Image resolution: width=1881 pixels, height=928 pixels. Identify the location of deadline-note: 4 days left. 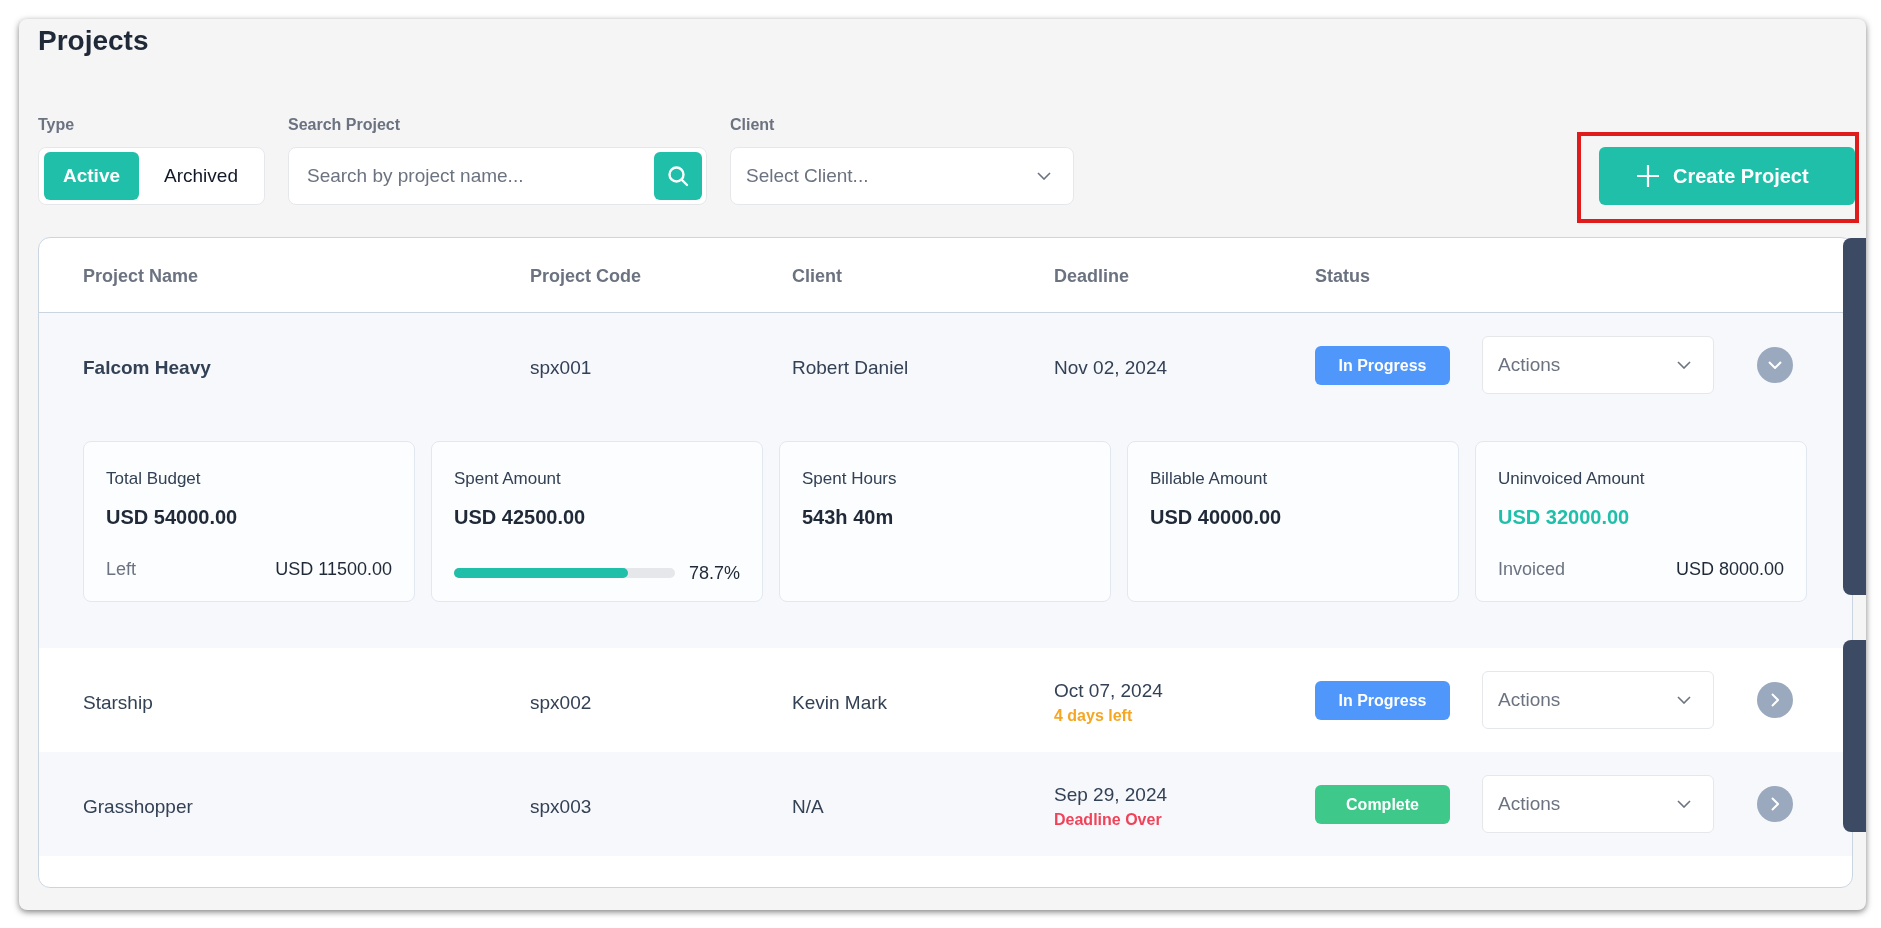
(1093, 716).